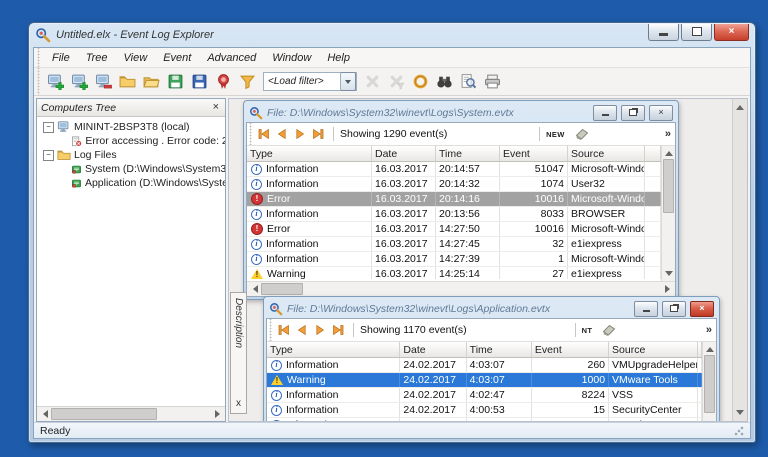 The image size is (768, 457). I want to click on description-close-button: x, so click(238, 406).